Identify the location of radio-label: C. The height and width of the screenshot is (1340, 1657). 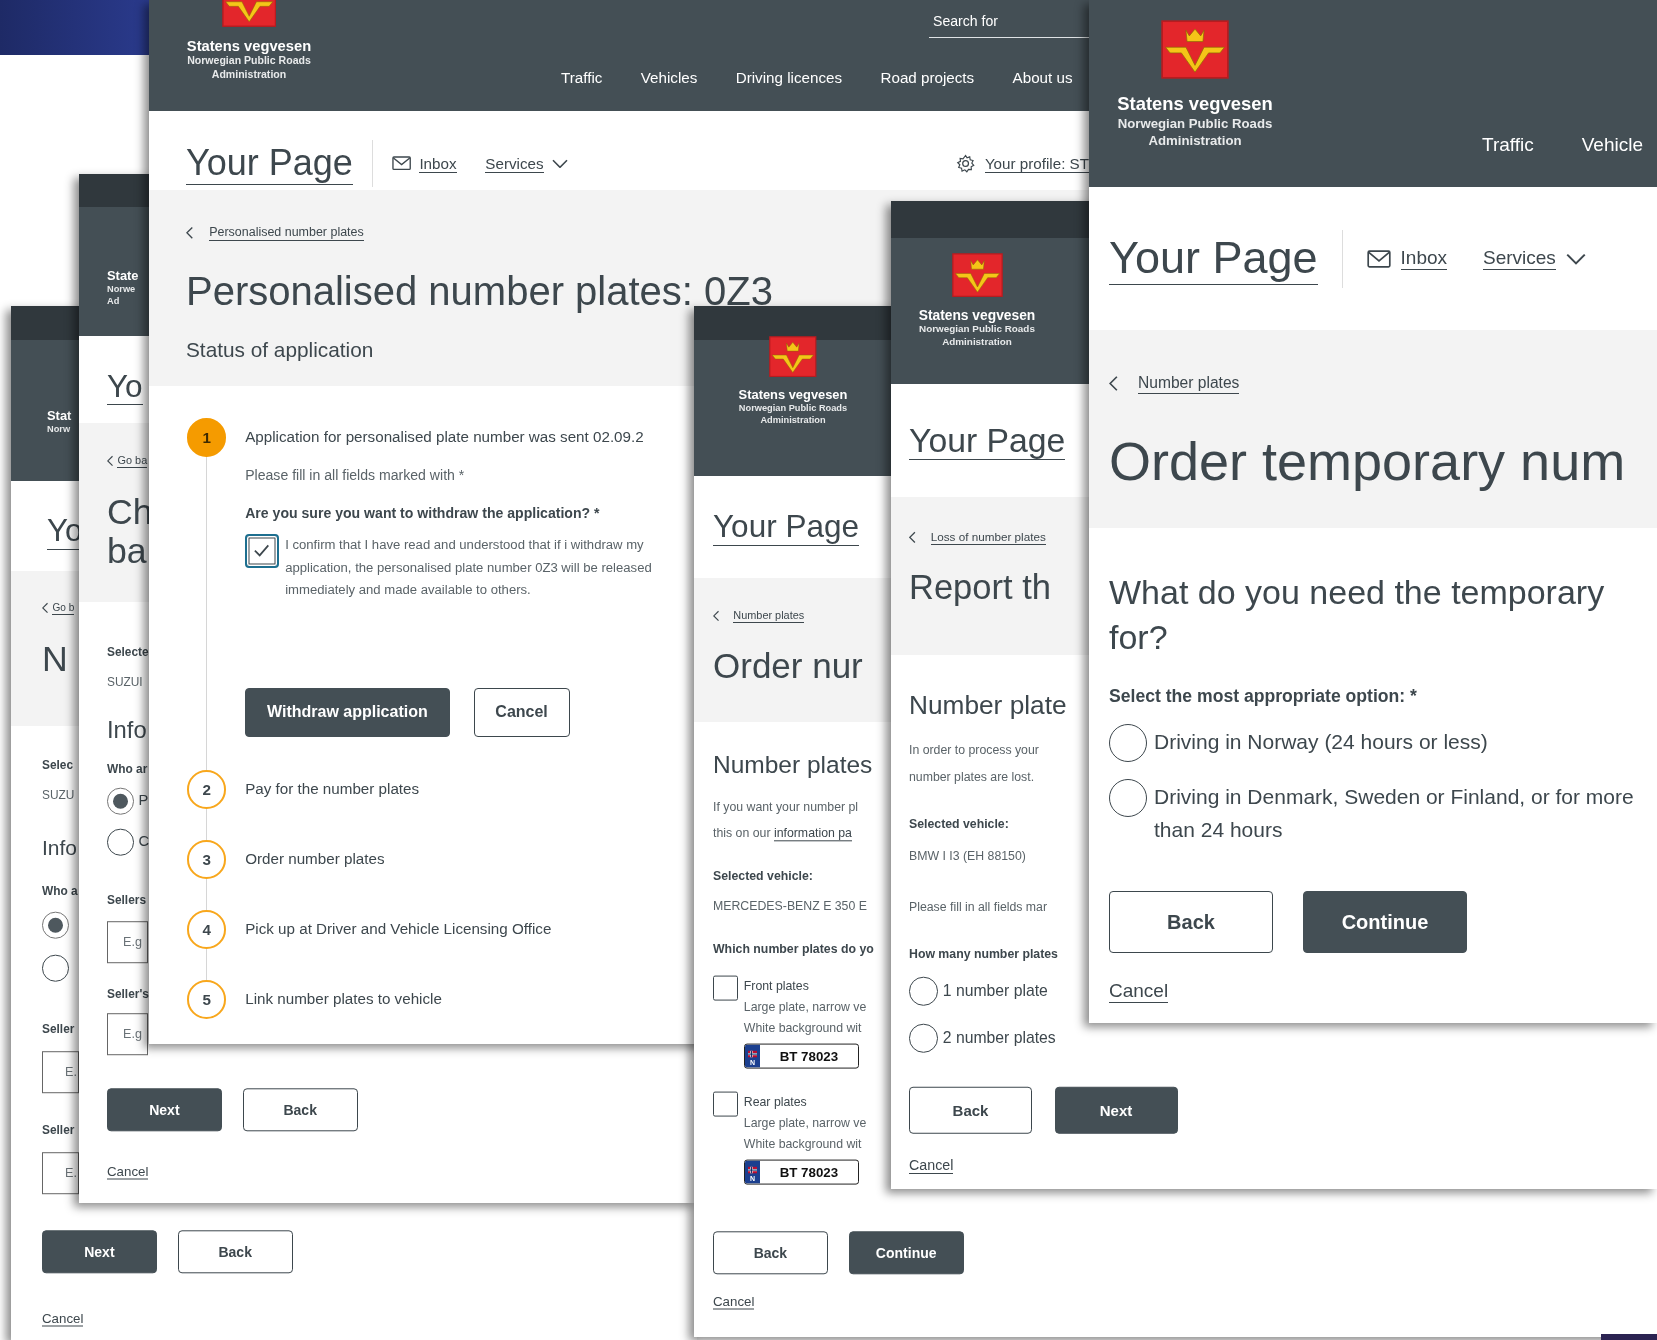
(144, 842).